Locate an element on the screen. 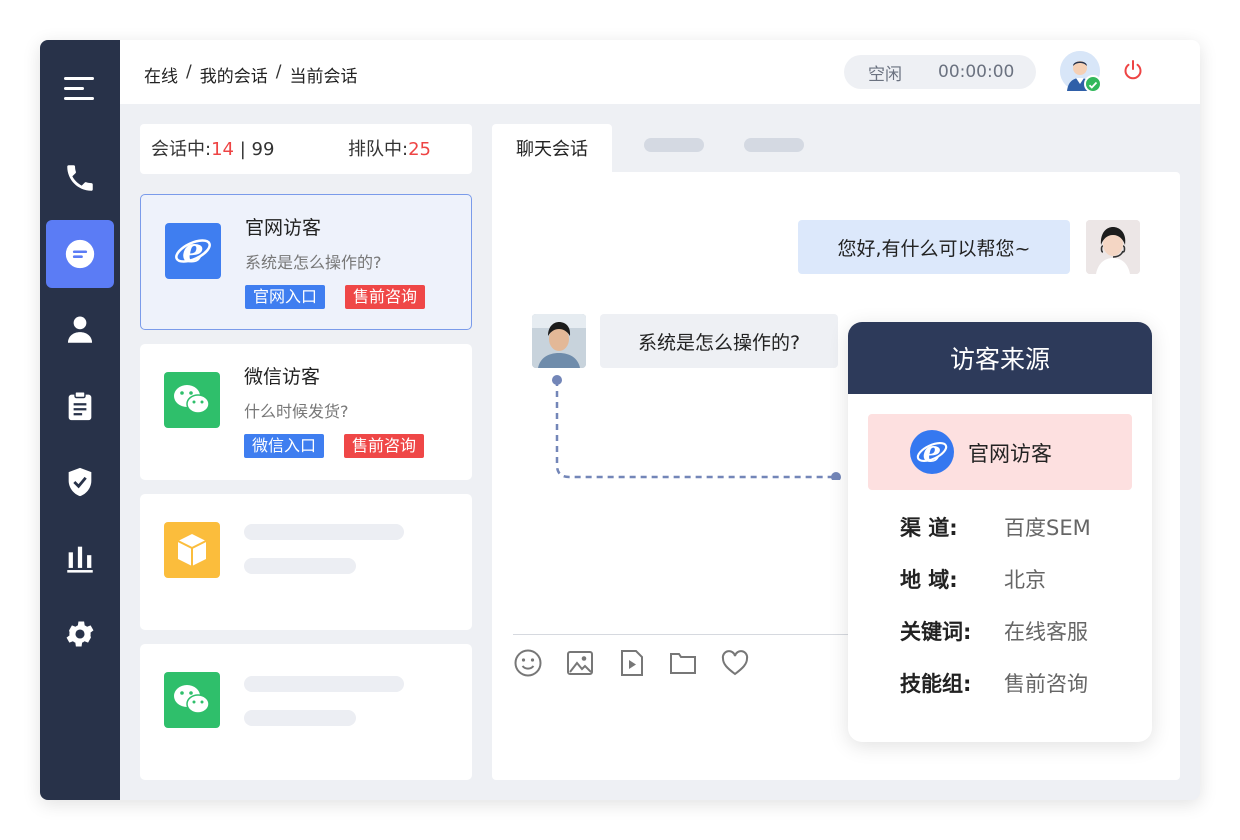 This screenshot has width=1240, height=840. bar-chart-icon is located at coordinates (80, 559).